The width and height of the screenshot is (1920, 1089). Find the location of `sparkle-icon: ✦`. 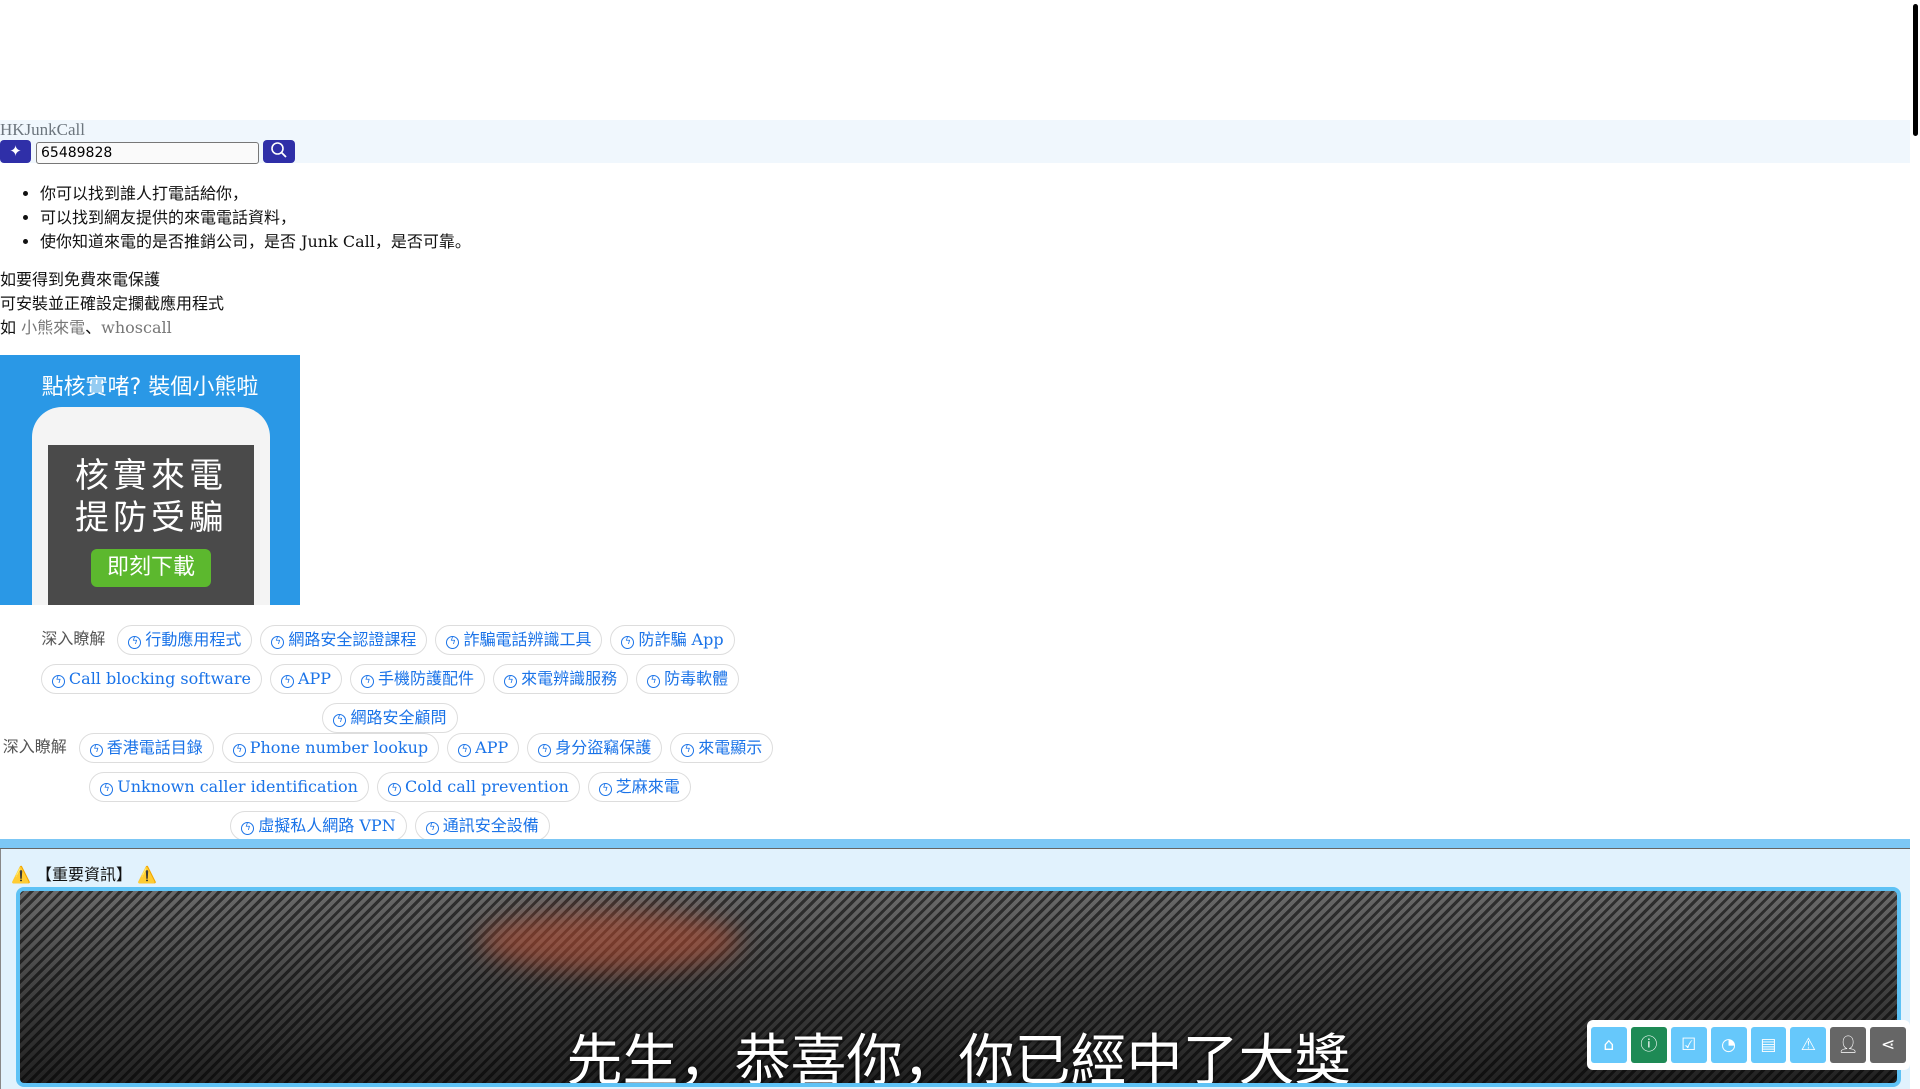

sparkle-icon: ✦ is located at coordinates (15, 151).